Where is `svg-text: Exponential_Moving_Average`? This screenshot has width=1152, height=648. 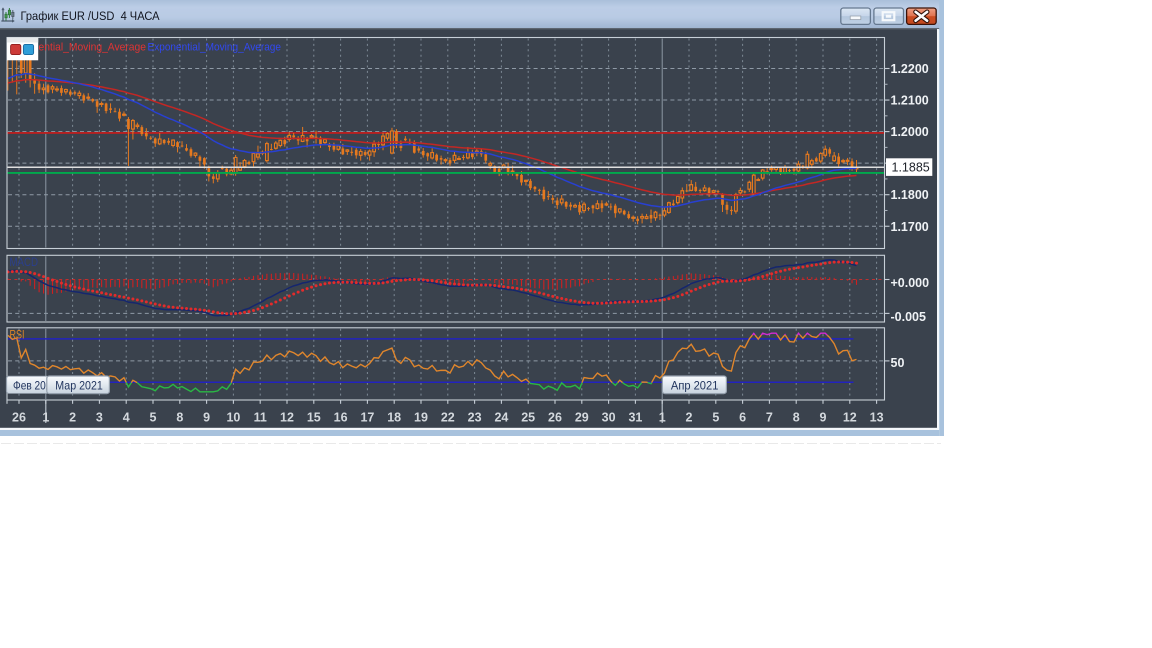 svg-text: Exponential_Moving_Average is located at coordinates (215, 48).